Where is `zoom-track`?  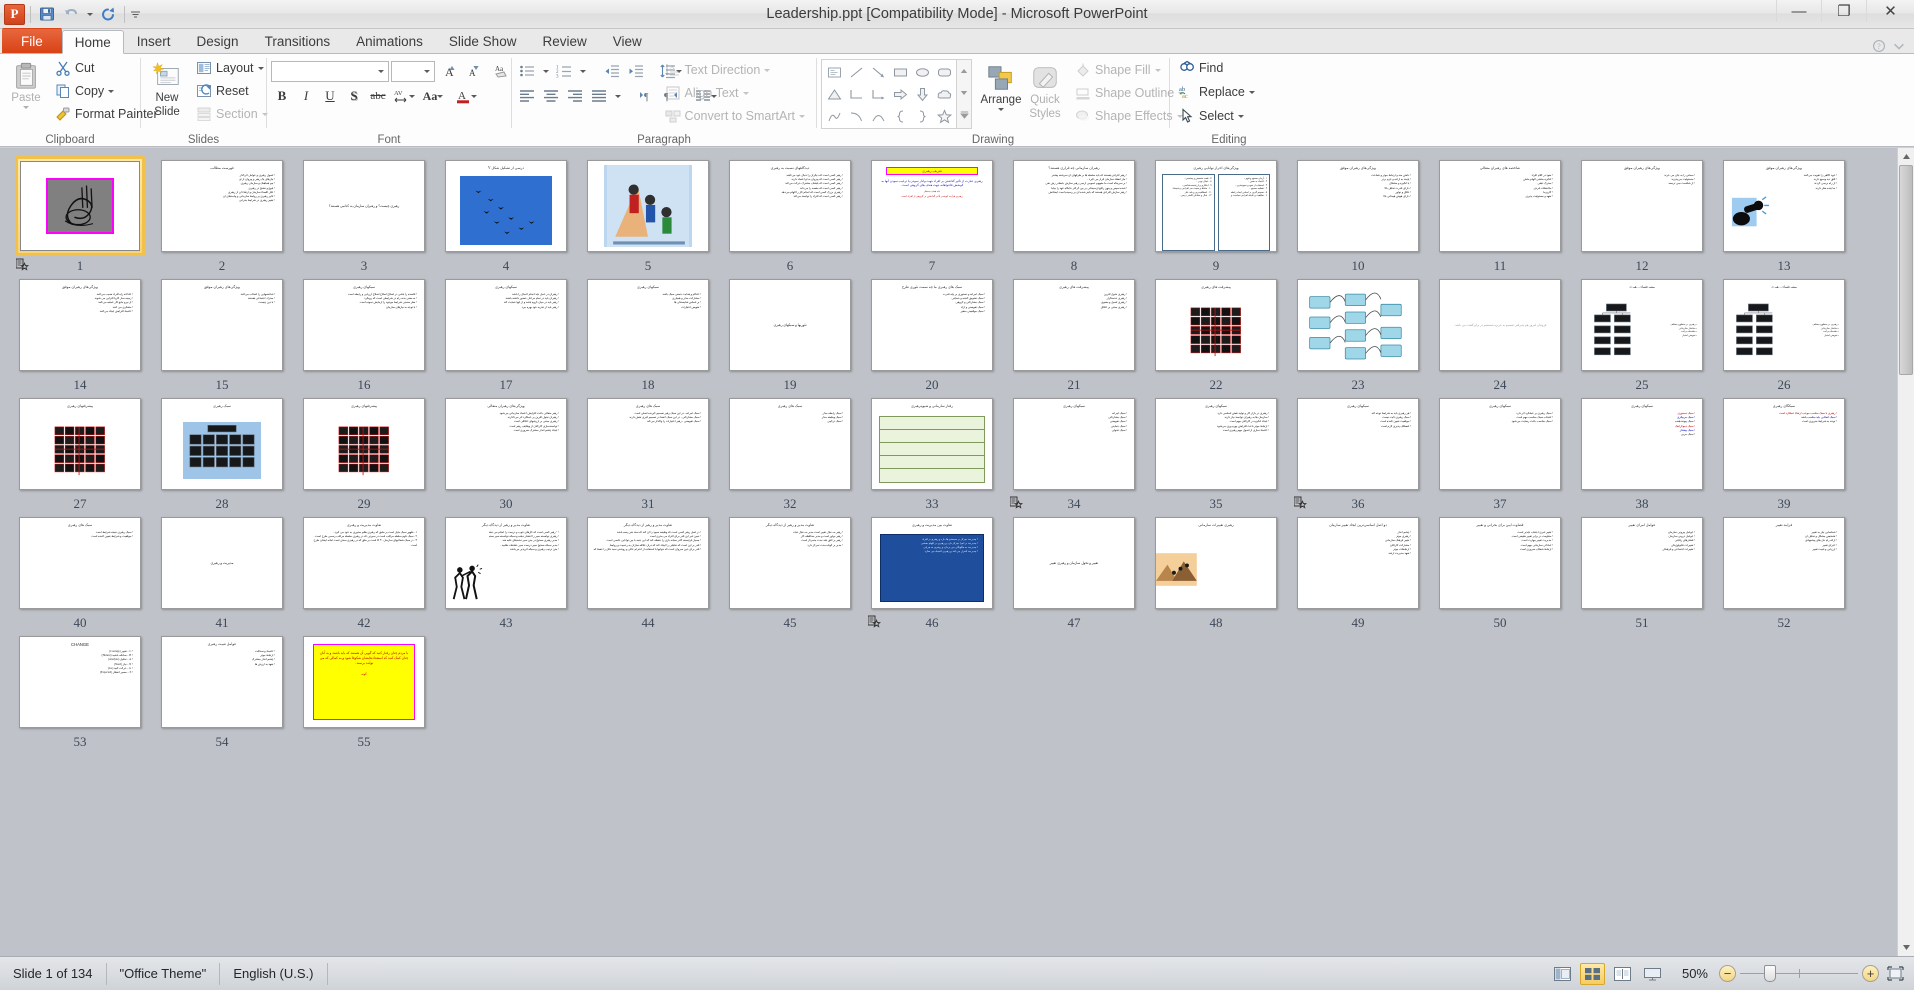 zoom-track is located at coordinates (1799, 973).